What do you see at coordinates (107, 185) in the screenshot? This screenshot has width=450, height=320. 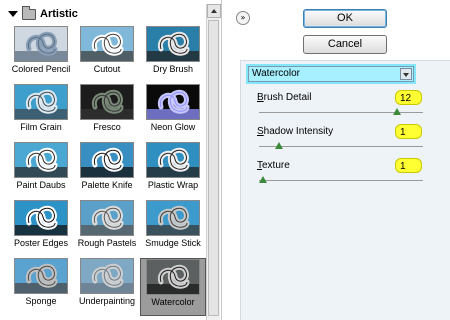 I see `filter-thumb-label: Palette Knife` at bounding box center [107, 185].